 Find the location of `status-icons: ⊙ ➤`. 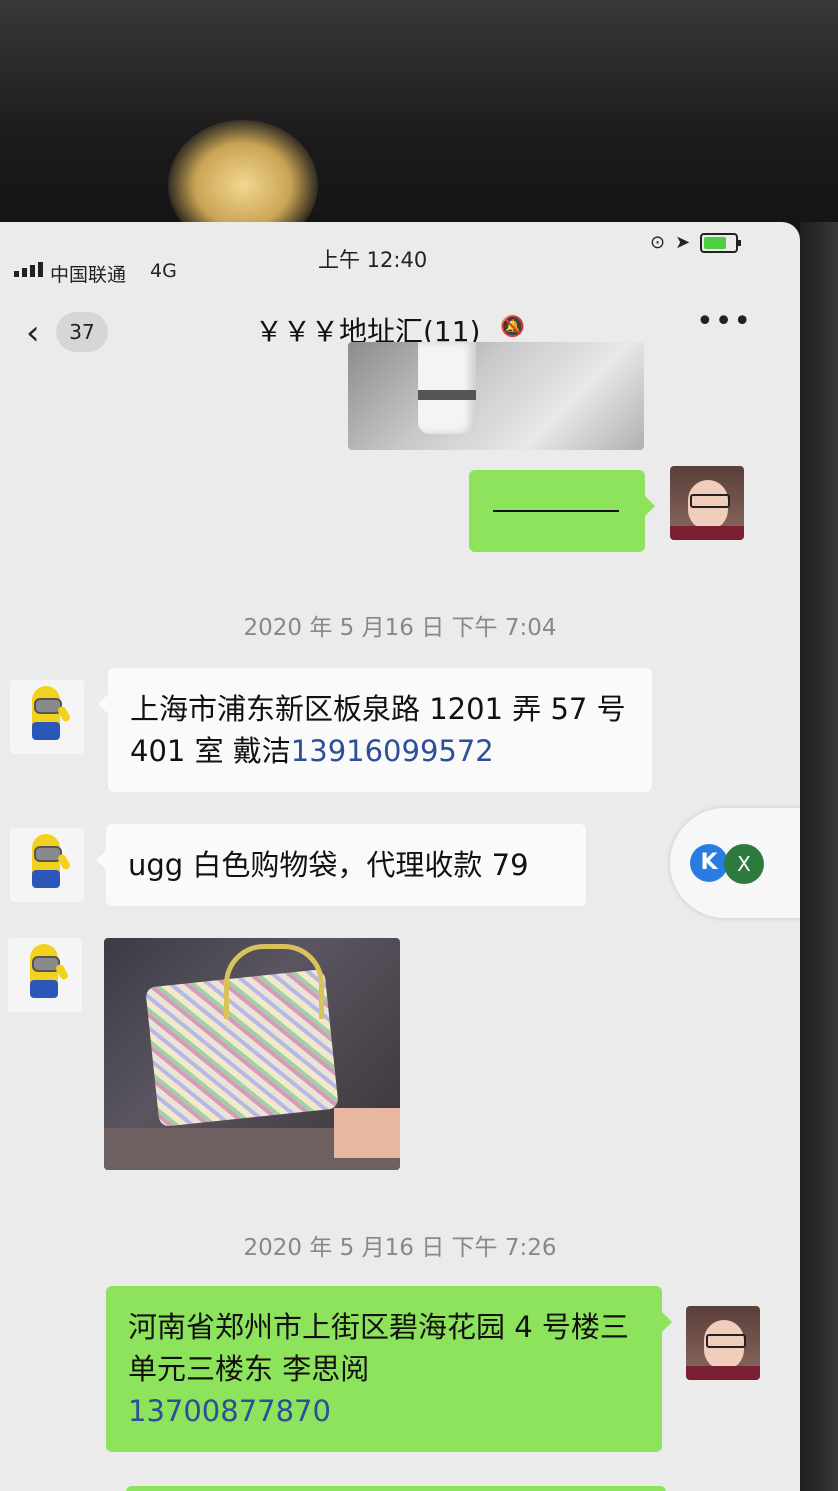

status-icons: ⊙ ➤ is located at coordinates (696, 242).